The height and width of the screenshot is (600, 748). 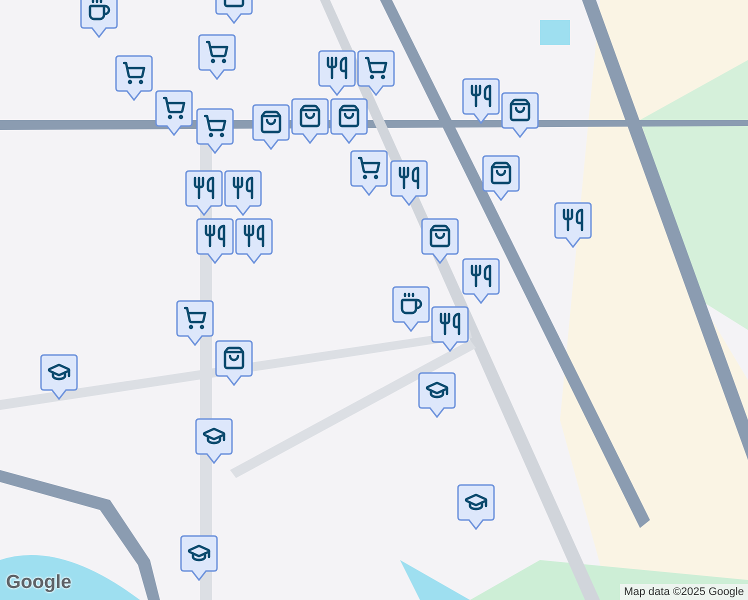 I want to click on map-marker, so click(x=99, y=19).